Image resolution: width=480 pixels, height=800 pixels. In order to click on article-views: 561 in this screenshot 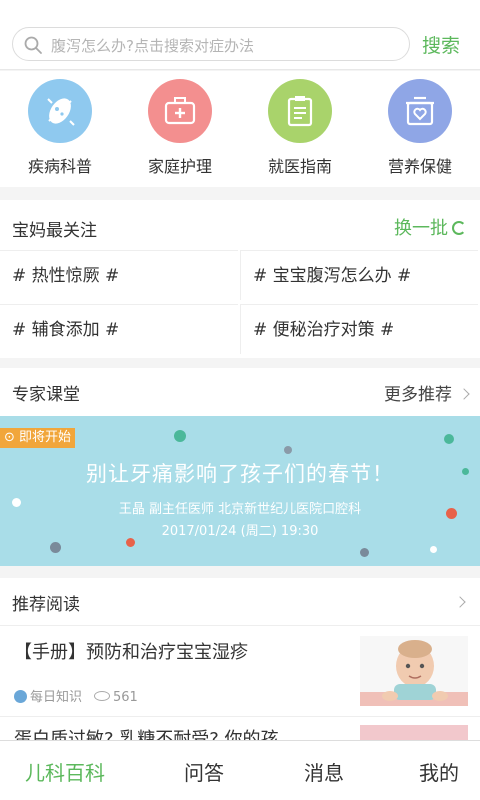, I will do `click(125, 697)`.